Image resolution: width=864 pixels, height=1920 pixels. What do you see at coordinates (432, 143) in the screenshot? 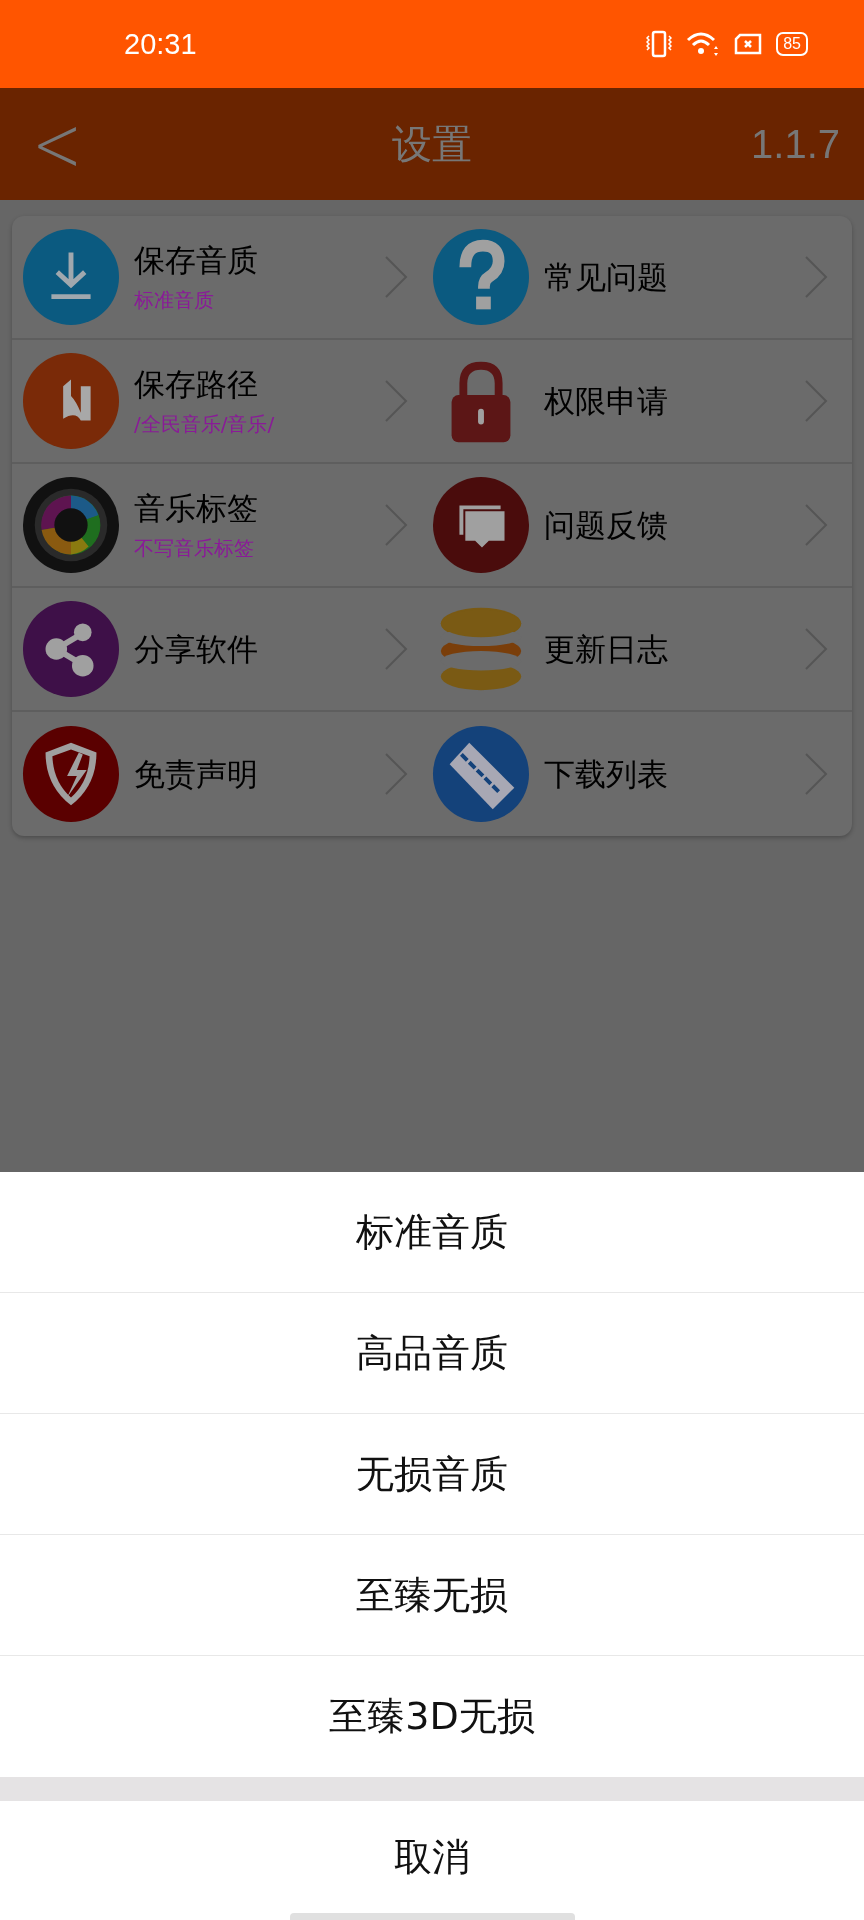
I see `page-title: 设置` at bounding box center [432, 143].